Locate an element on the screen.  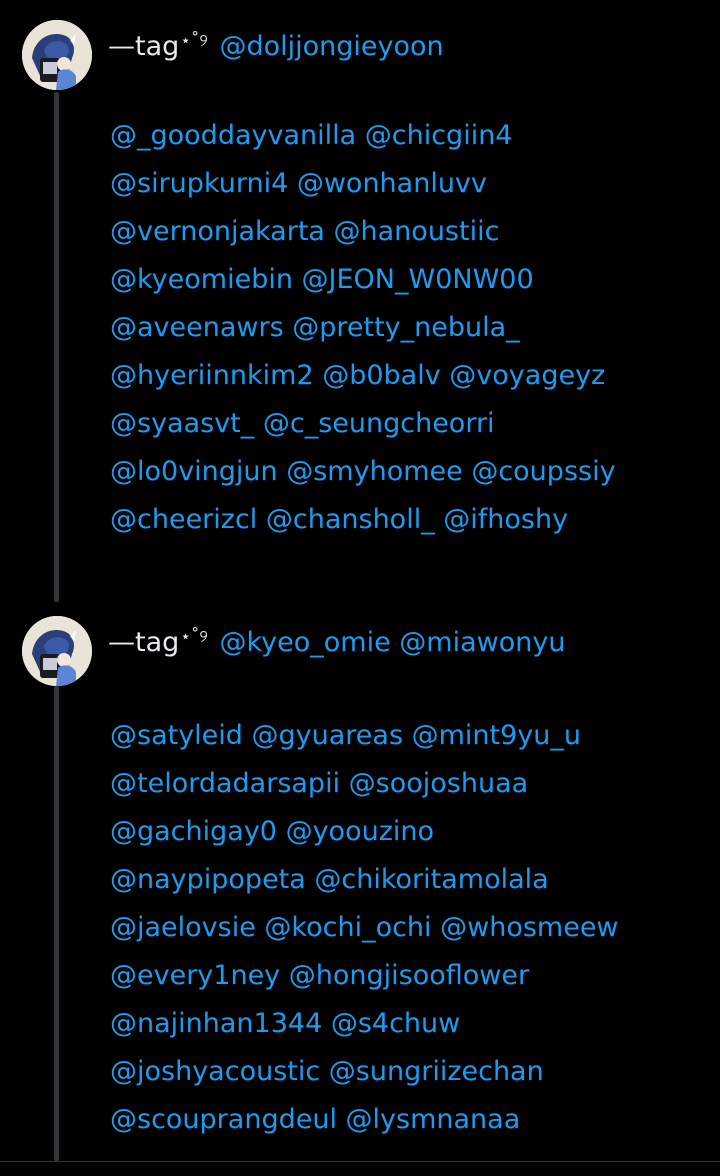
mention-line: @telordadarsapii @soojoshuaa is located at coordinates (410, 784).